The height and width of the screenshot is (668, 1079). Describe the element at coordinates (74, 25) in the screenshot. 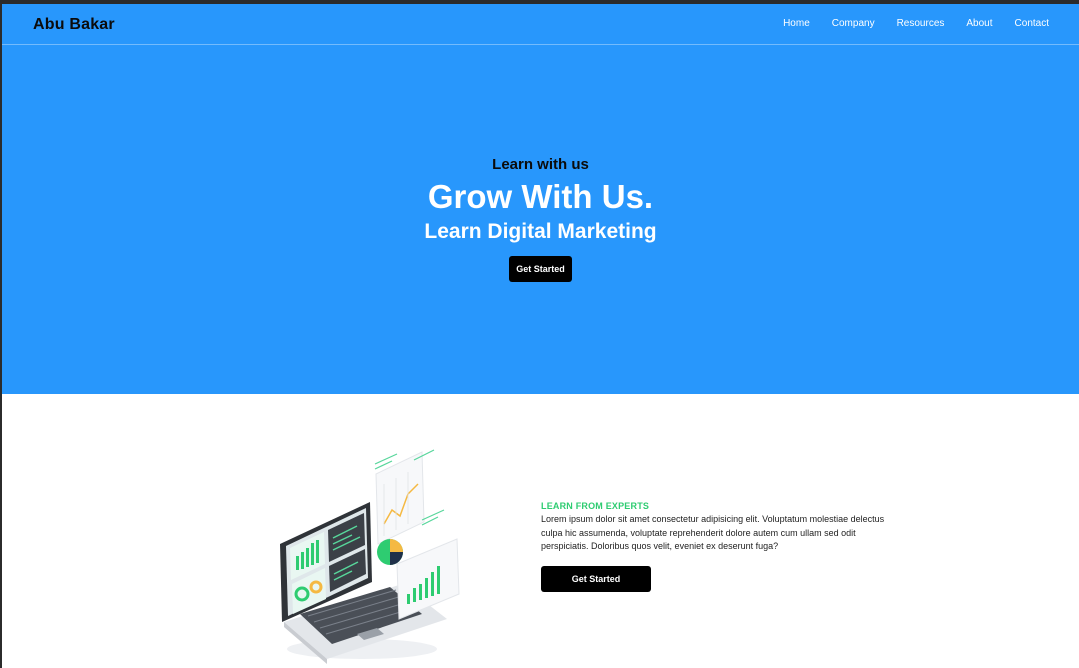

I see `site-logo: Abu Bakar` at that location.